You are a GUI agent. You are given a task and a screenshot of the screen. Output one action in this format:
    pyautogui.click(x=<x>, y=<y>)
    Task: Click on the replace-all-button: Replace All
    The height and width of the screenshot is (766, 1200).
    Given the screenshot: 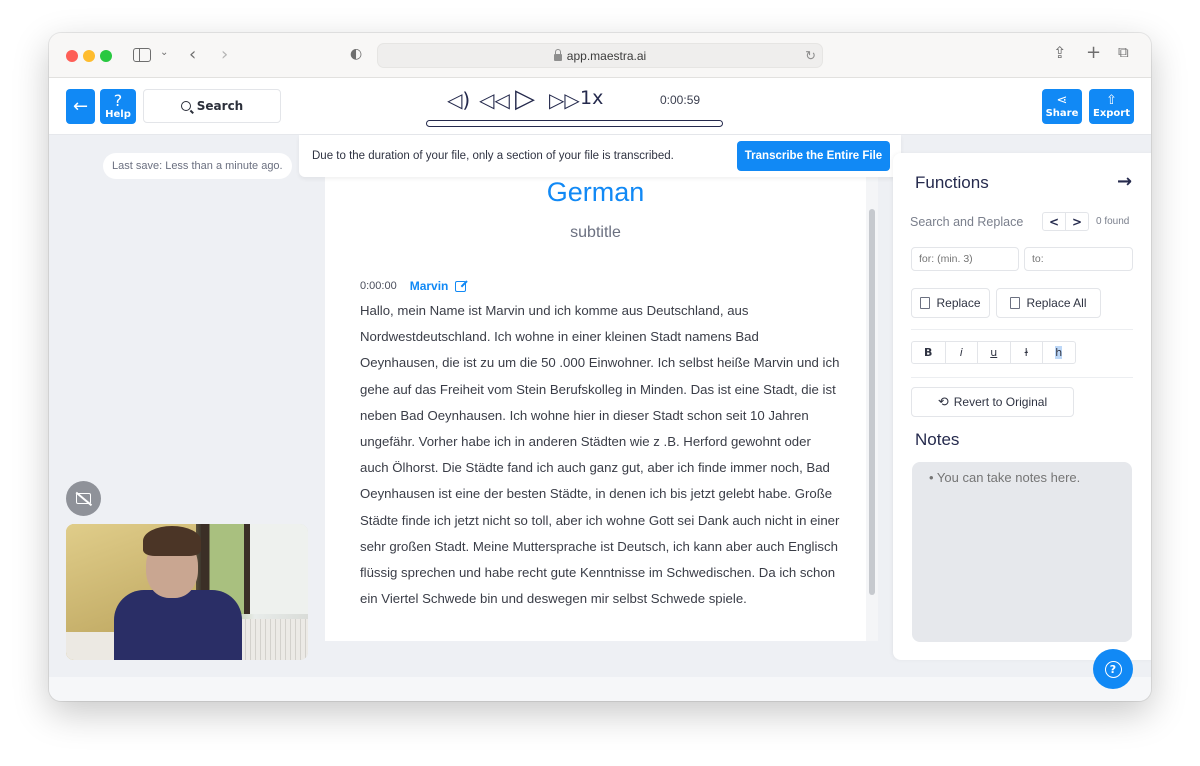 What is the action you would take?
    pyautogui.click(x=1048, y=303)
    